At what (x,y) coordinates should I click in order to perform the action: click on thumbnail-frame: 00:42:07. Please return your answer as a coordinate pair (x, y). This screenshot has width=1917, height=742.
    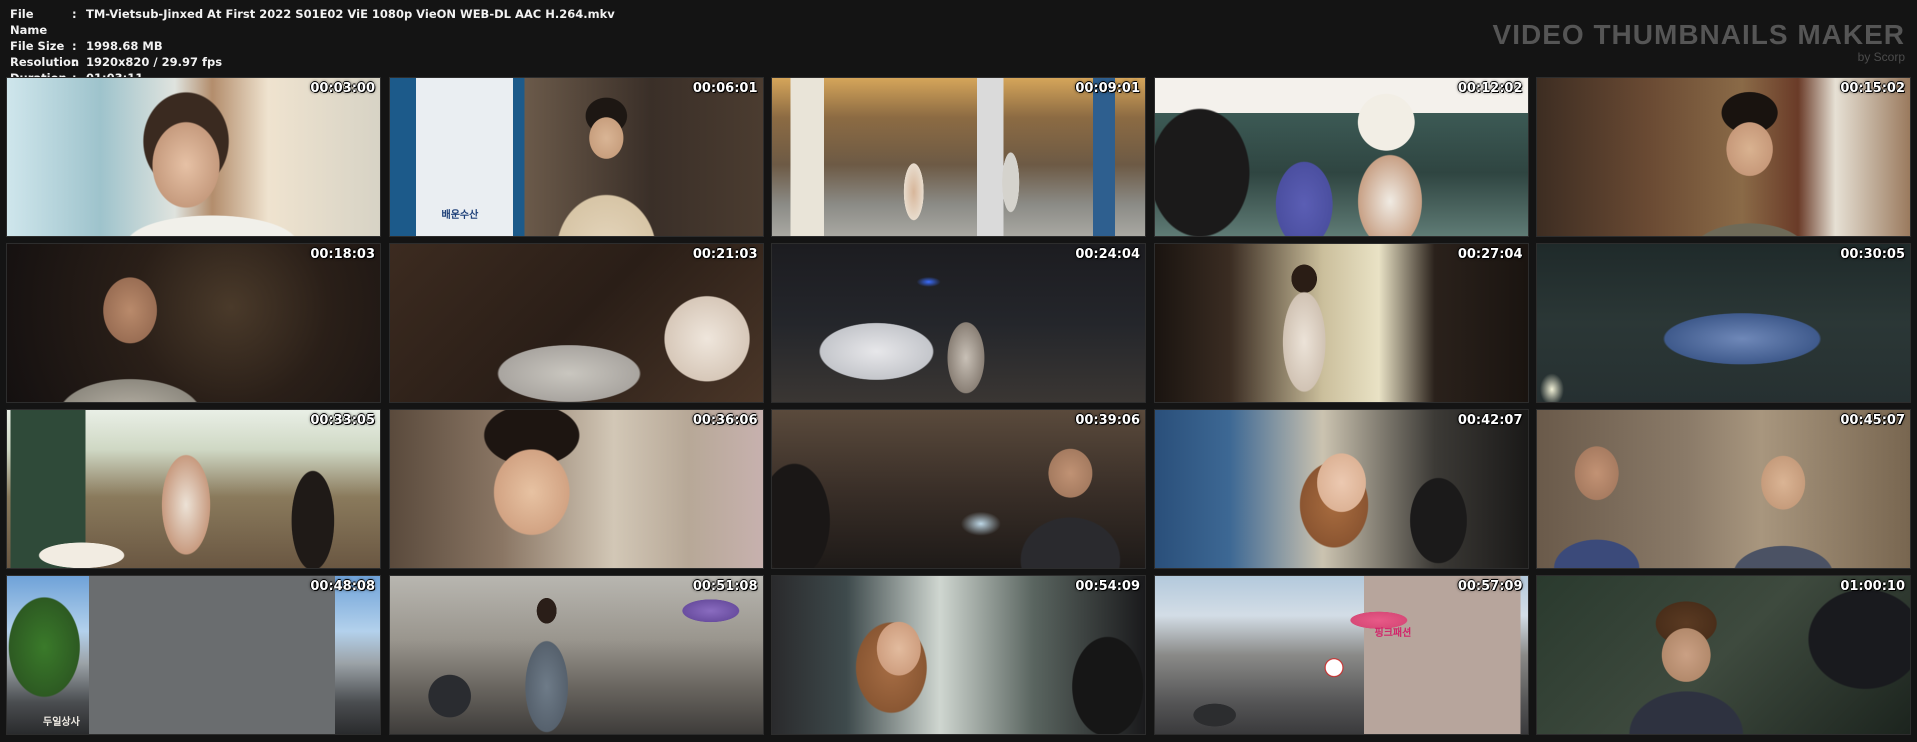
    Looking at the image, I should click on (1341, 489).